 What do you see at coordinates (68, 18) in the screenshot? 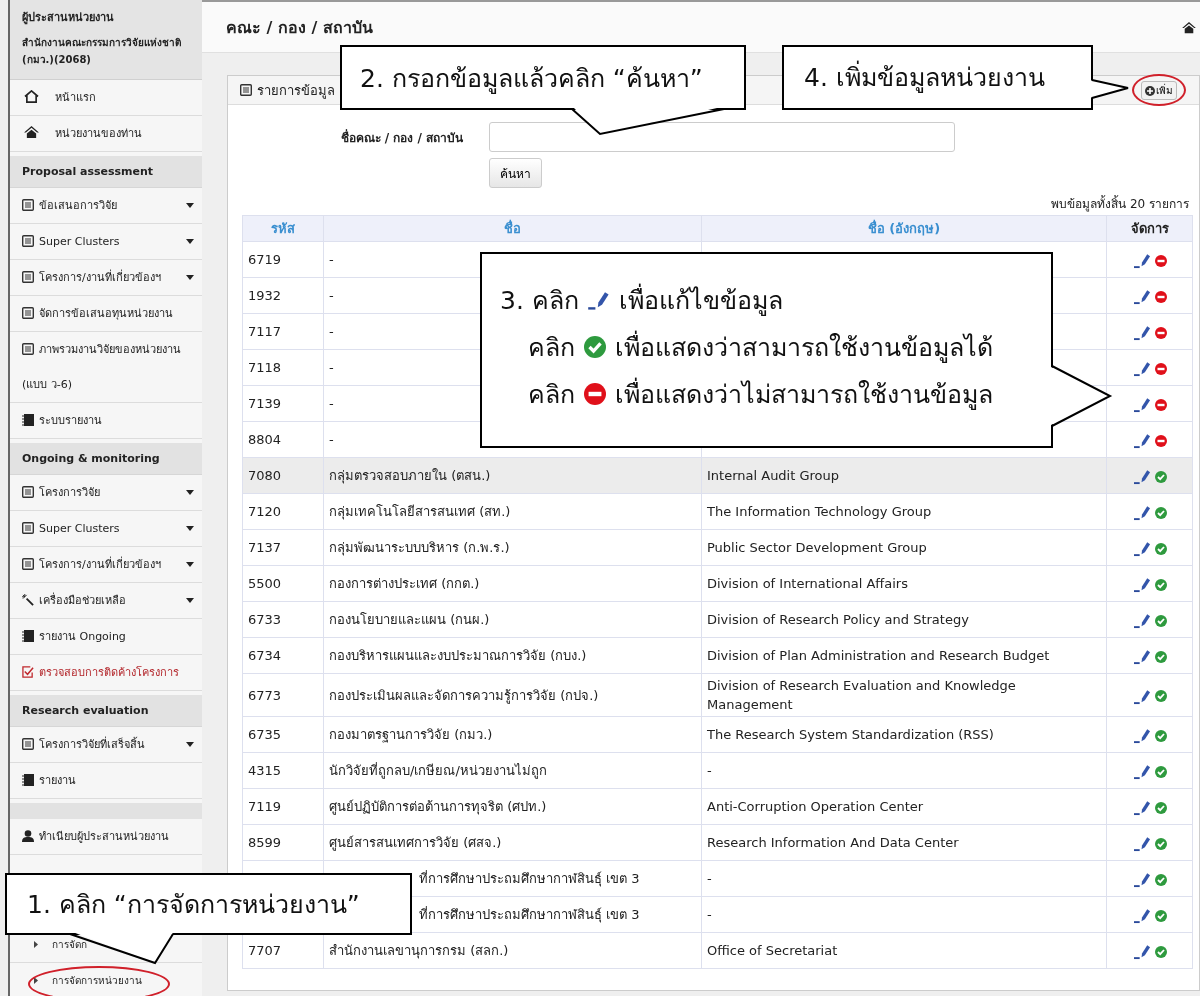
I see `user-role: ผู้ประสานหน่วยงาน` at bounding box center [68, 18].